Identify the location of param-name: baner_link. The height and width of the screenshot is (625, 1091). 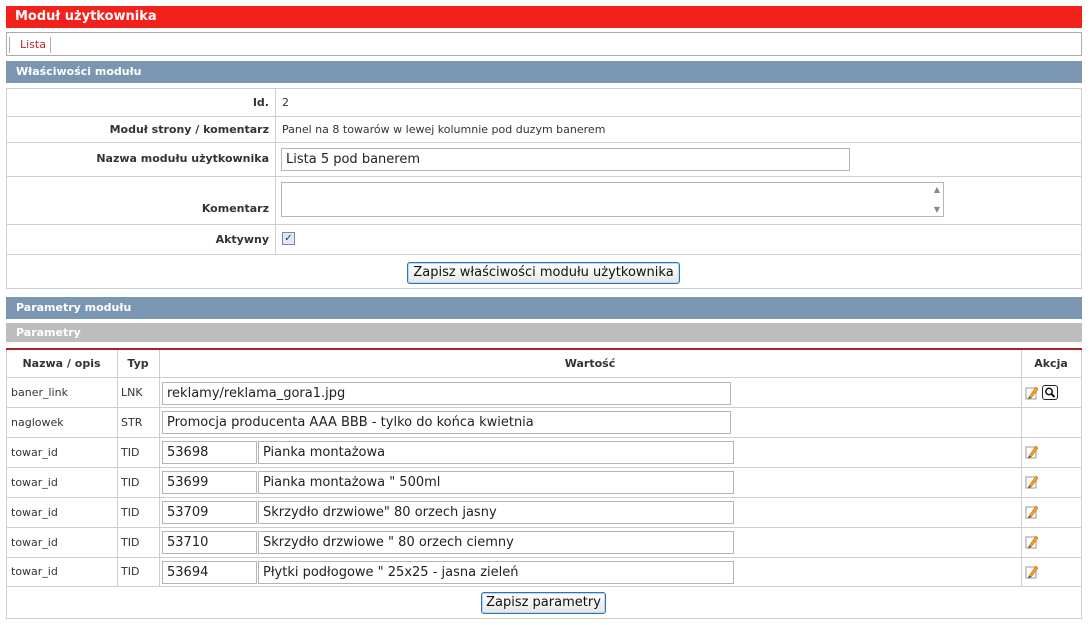
(39, 392).